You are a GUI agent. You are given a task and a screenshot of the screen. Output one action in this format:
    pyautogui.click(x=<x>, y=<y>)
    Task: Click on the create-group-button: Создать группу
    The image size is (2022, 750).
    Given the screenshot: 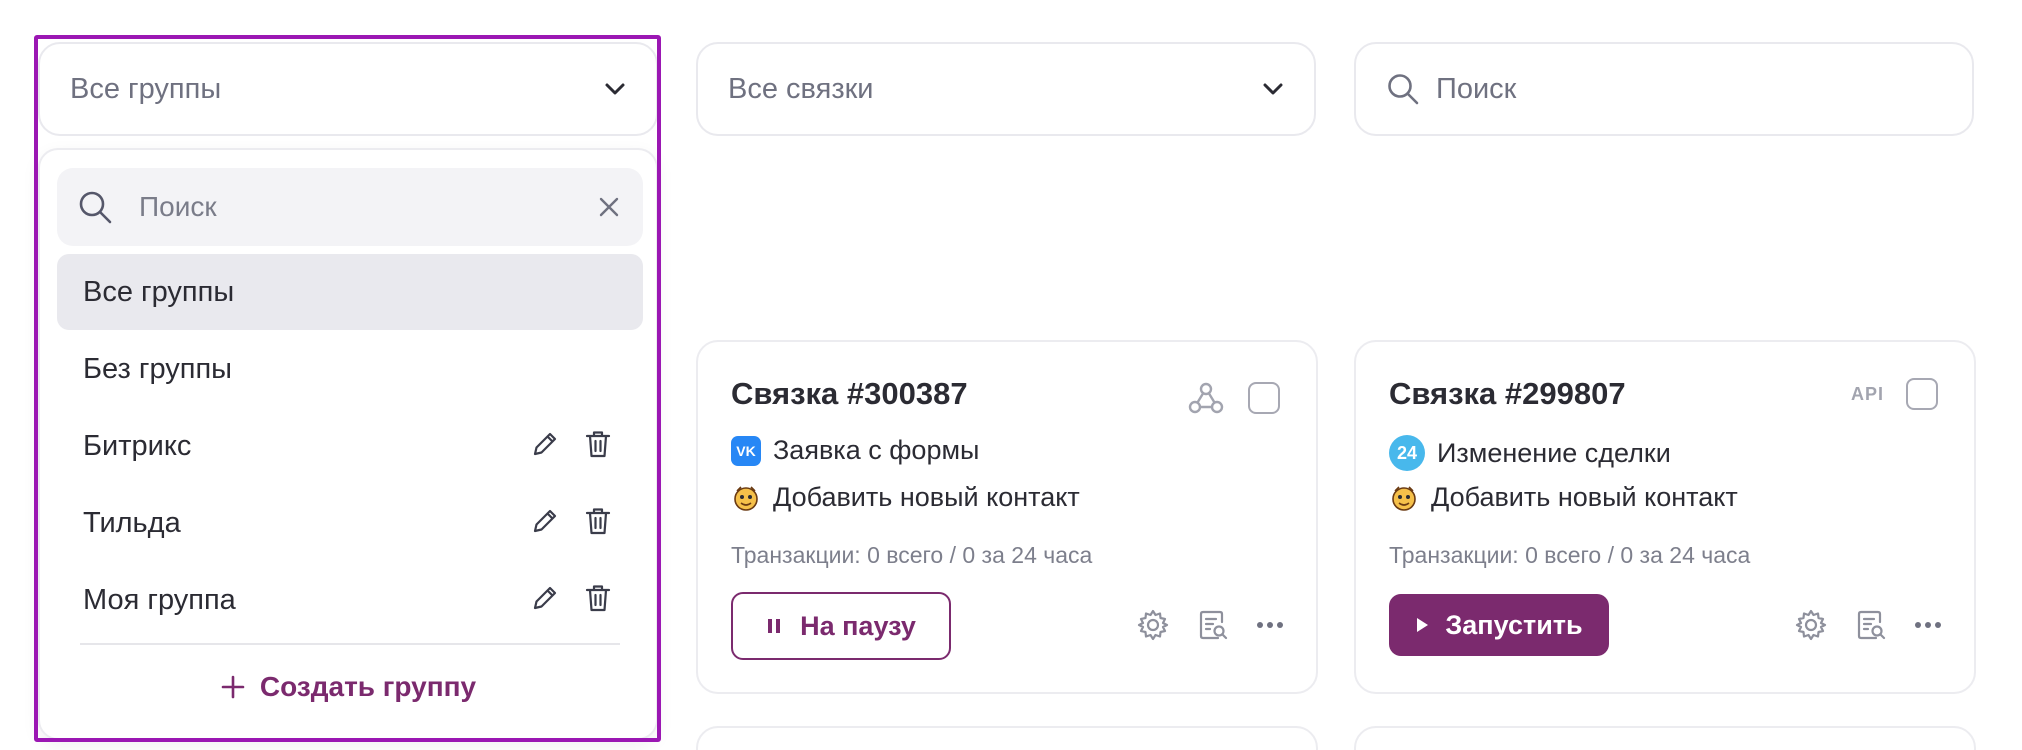 What is the action you would take?
    pyautogui.click(x=348, y=687)
    